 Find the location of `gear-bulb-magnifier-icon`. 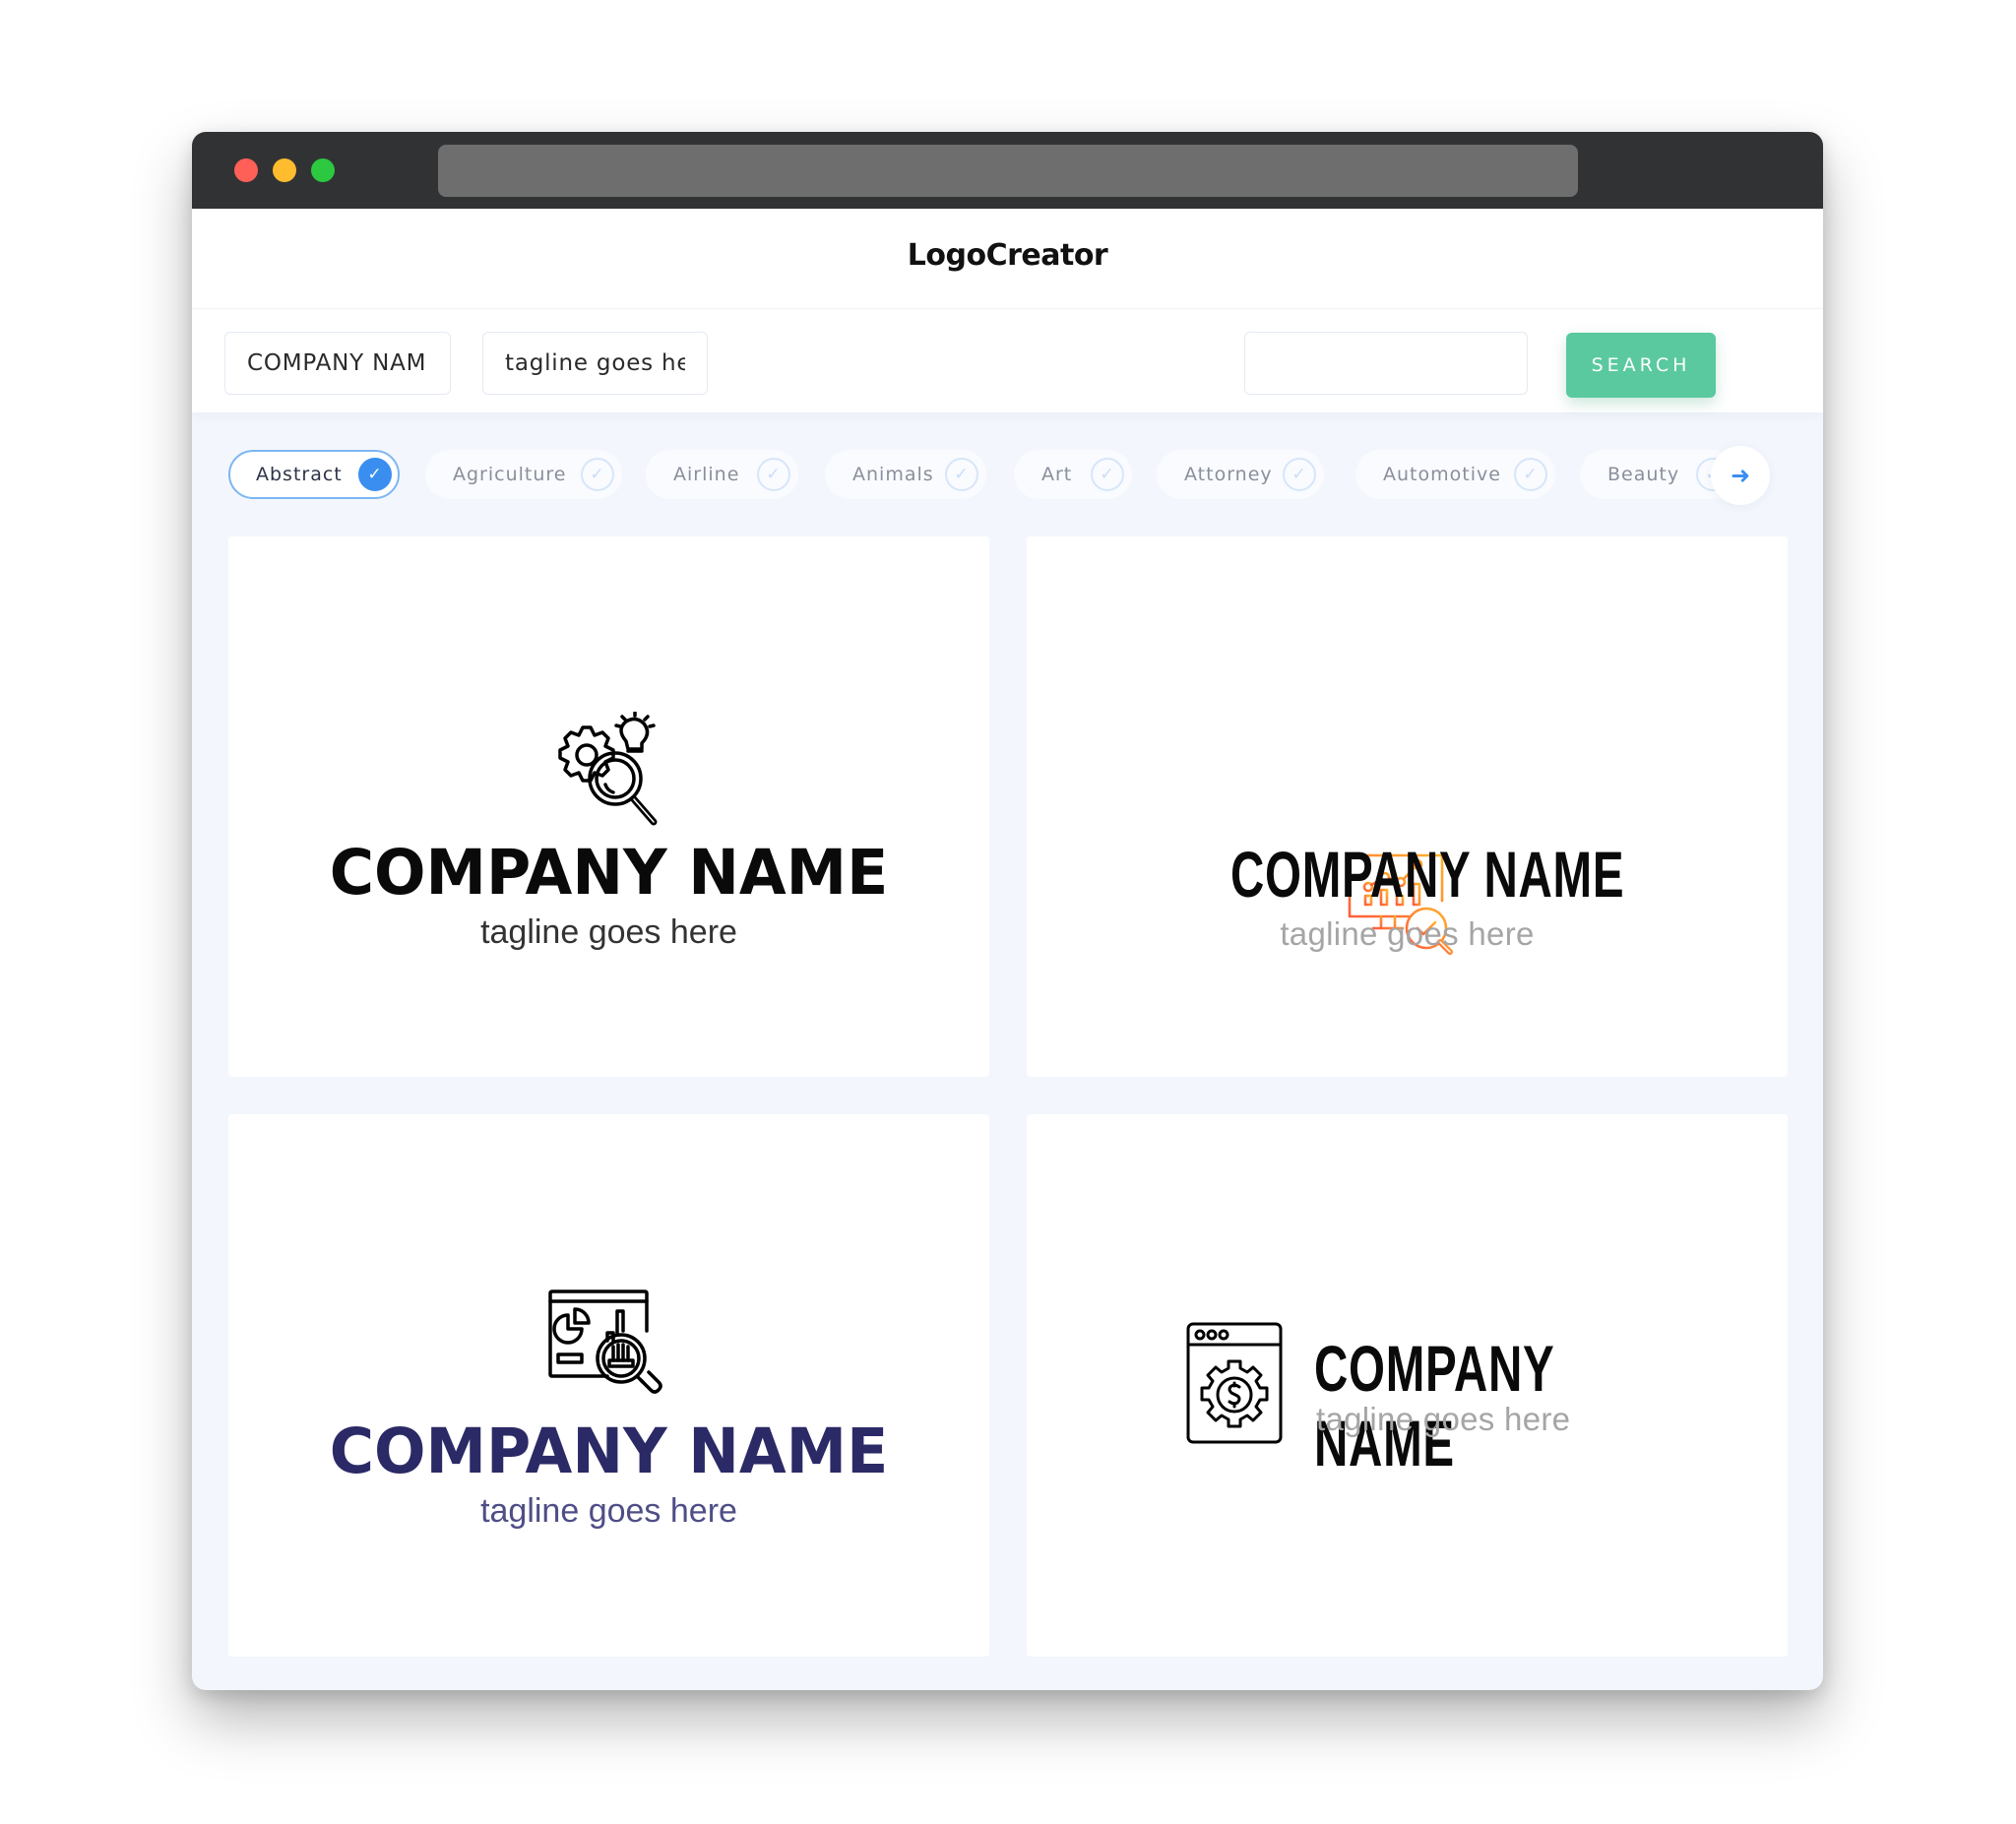

gear-bulb-magnifier-icon is located at coordinates (608, 769).